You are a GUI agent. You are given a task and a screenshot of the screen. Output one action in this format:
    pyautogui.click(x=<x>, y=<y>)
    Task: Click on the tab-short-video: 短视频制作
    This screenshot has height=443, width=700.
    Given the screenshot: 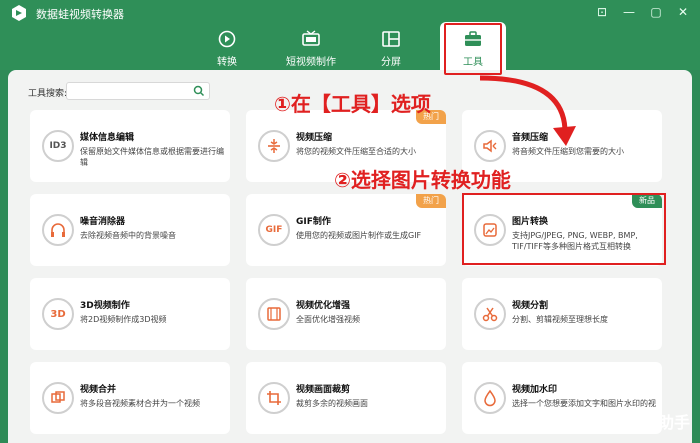 What is the action you would take?
    pyautogui.click(x=311, y=46)
    